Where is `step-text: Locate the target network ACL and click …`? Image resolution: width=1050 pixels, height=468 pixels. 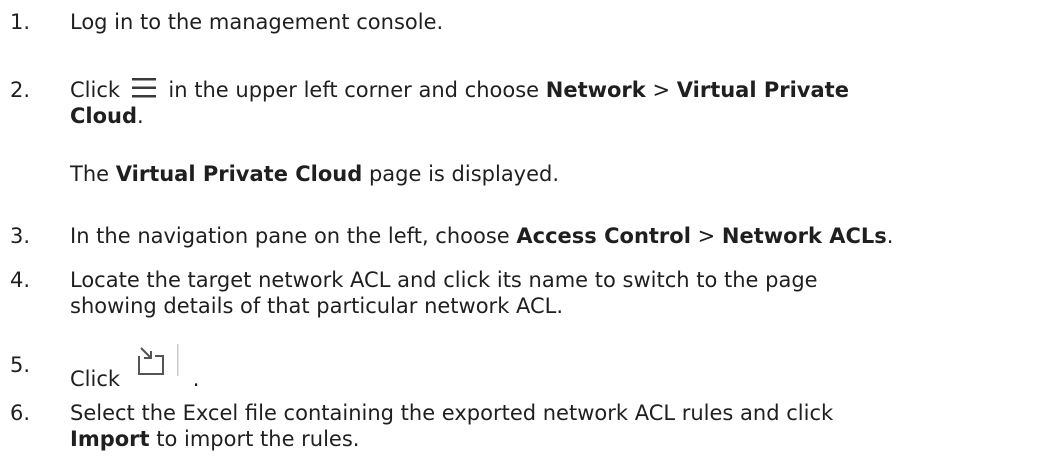 step-text: Locate the target network ACL and click … is located at coordinates (550, 293).